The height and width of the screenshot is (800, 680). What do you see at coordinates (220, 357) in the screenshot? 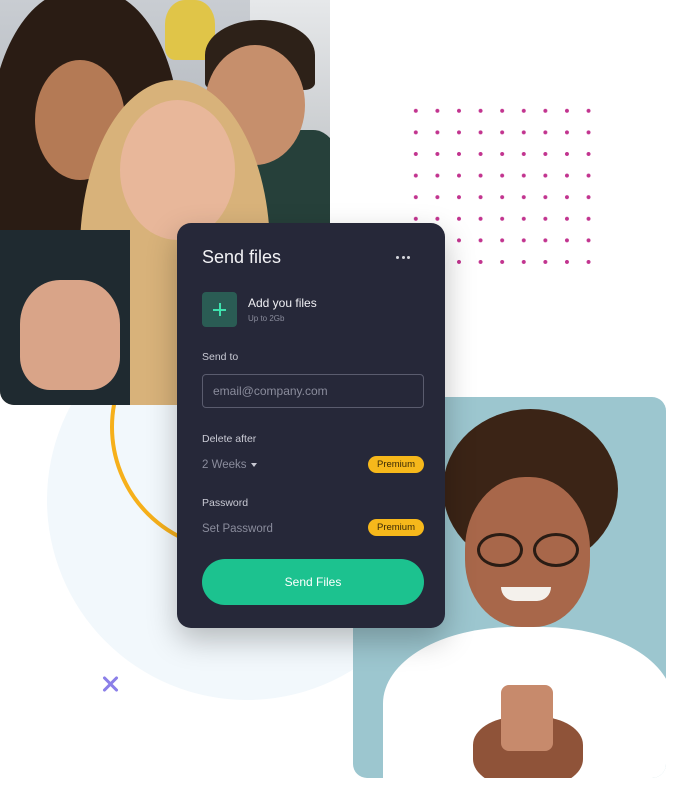
I see `send-to-label: Send to` at bounding box center [220, 357].